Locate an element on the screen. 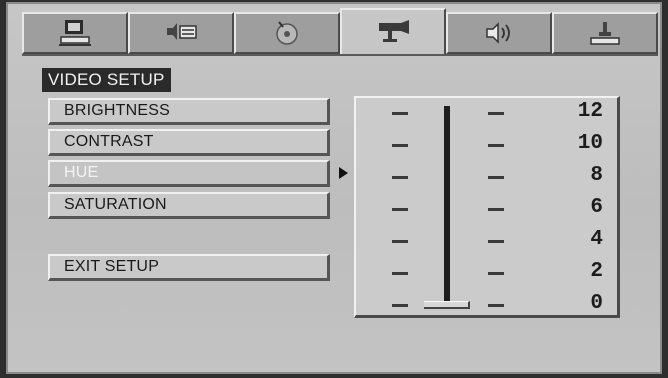 This screenshot has width=668, height=378. scale-label: 6 is located at coordinates (596, 207).